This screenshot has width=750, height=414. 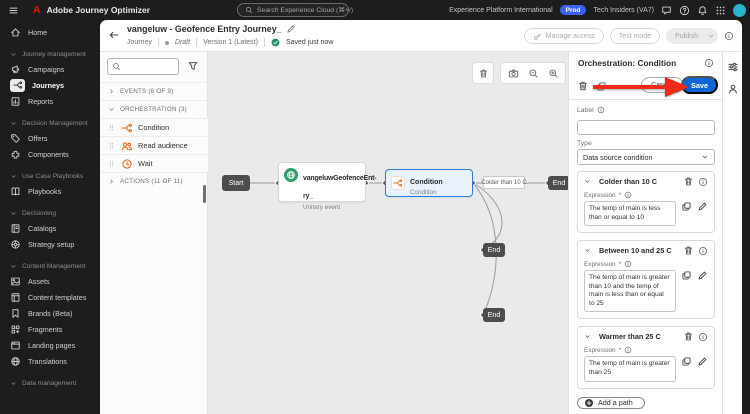 I want to click on sidebar-section-content-management: Content Management, so click(x=50, y=266).